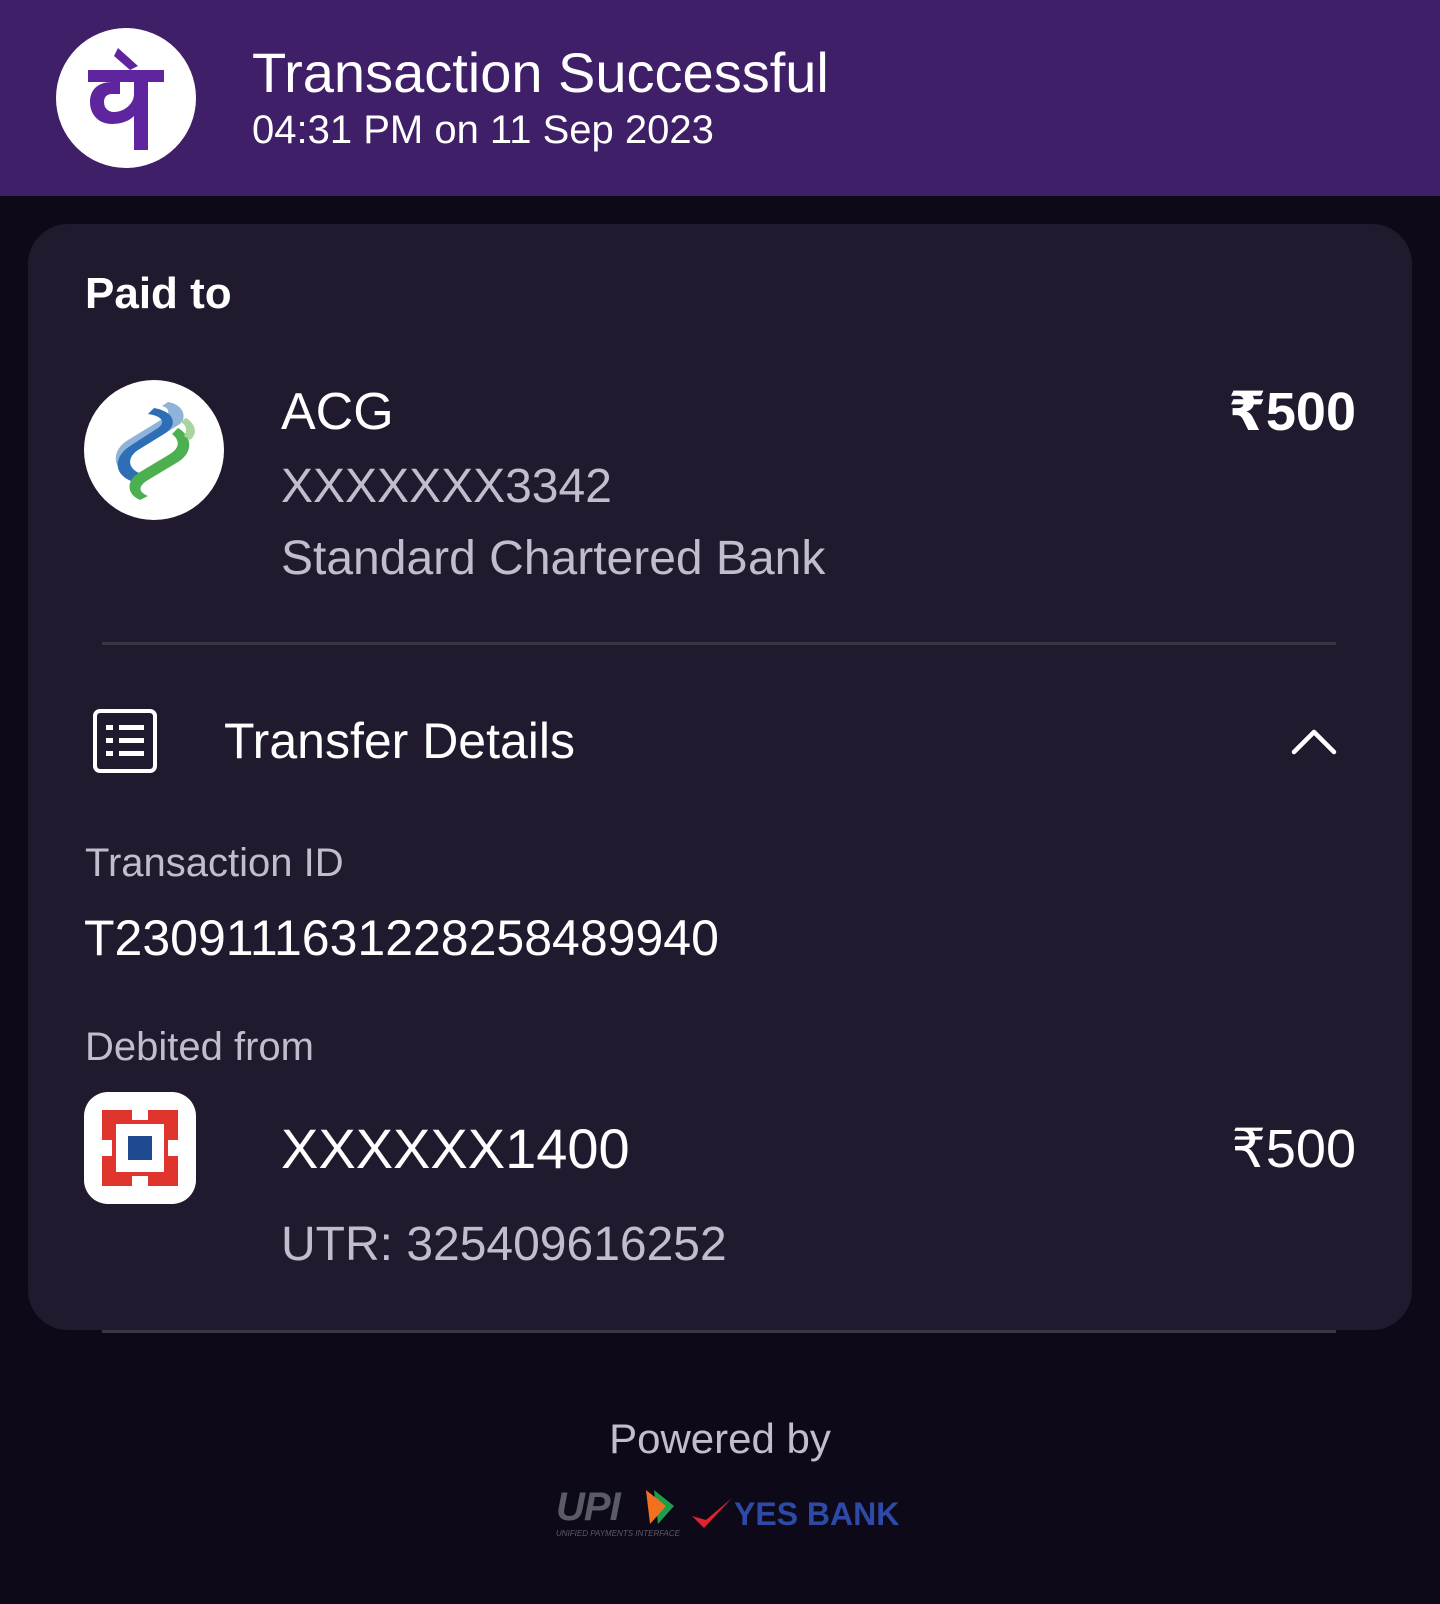  Describe the element at coordinates (712, 1513) in the screenshot. I see `yes-bank-check-icon` at that location.